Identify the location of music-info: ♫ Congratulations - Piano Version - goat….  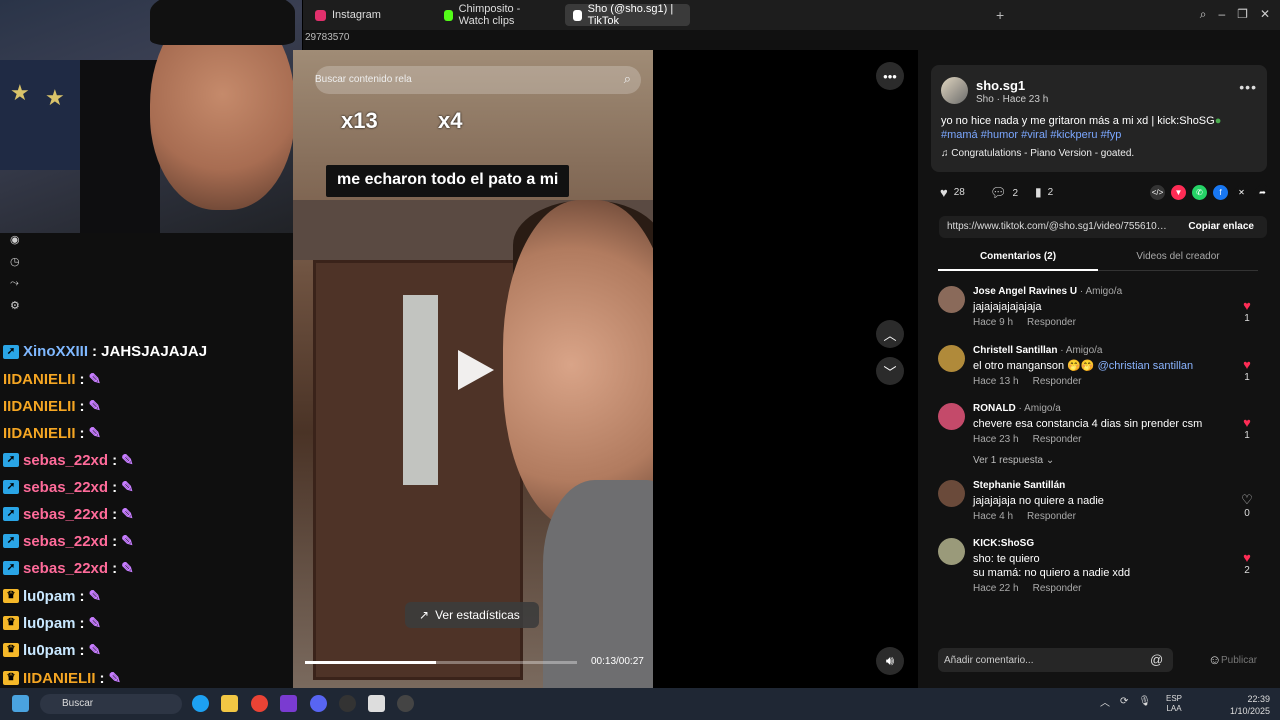
(1037, 153).